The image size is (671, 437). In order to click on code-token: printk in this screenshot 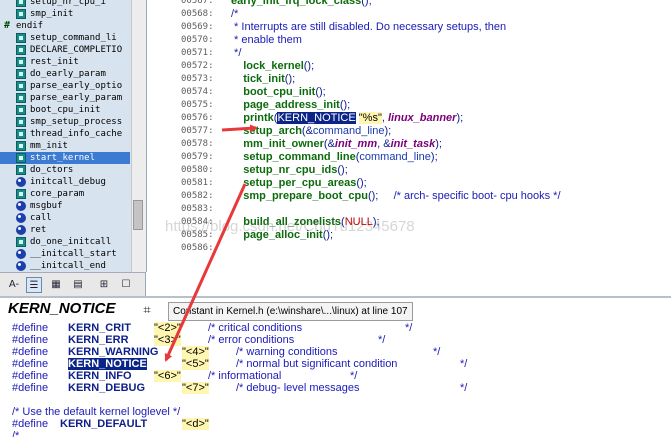, I will do `click(252, 118)`.